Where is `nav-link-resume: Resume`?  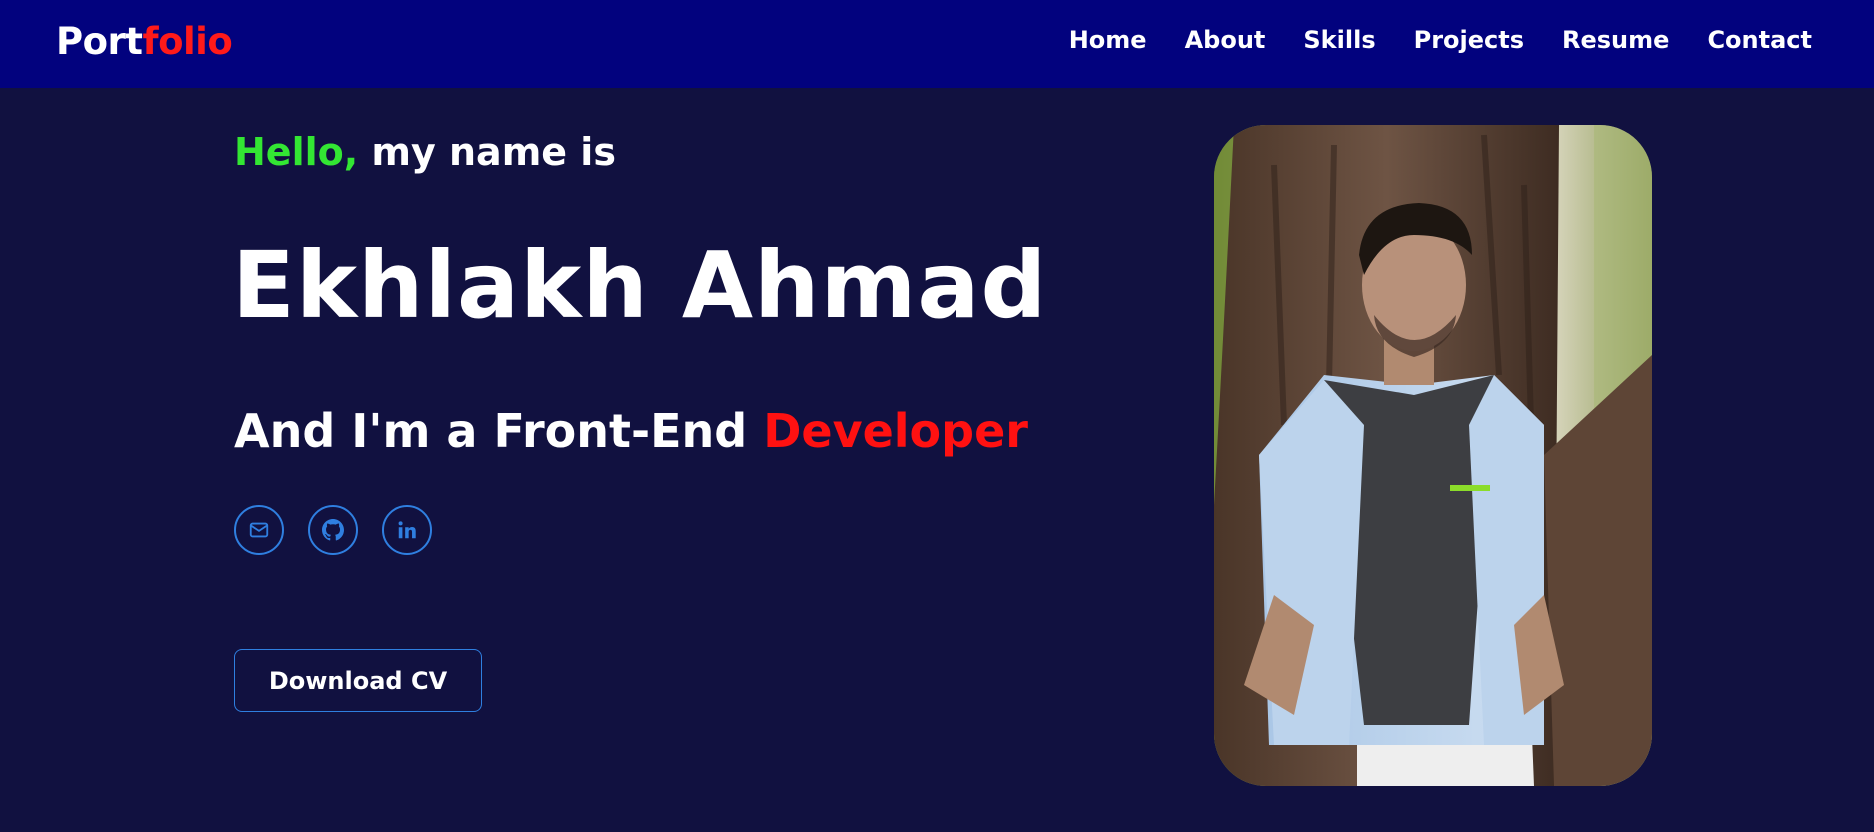
nav-link-resume: Resume is located at coordinates (1615, 40).